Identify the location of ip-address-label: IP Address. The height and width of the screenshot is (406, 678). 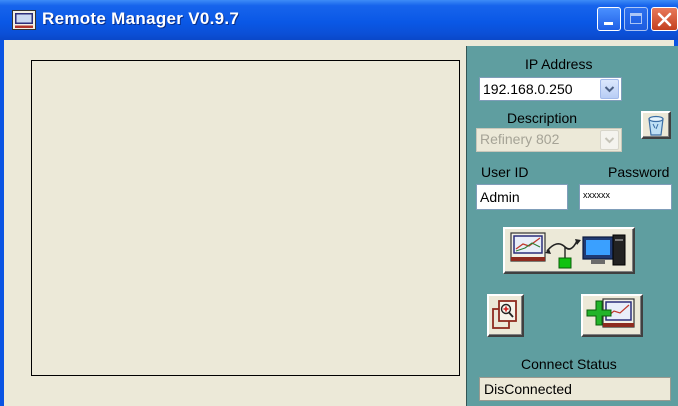
(559, 64).